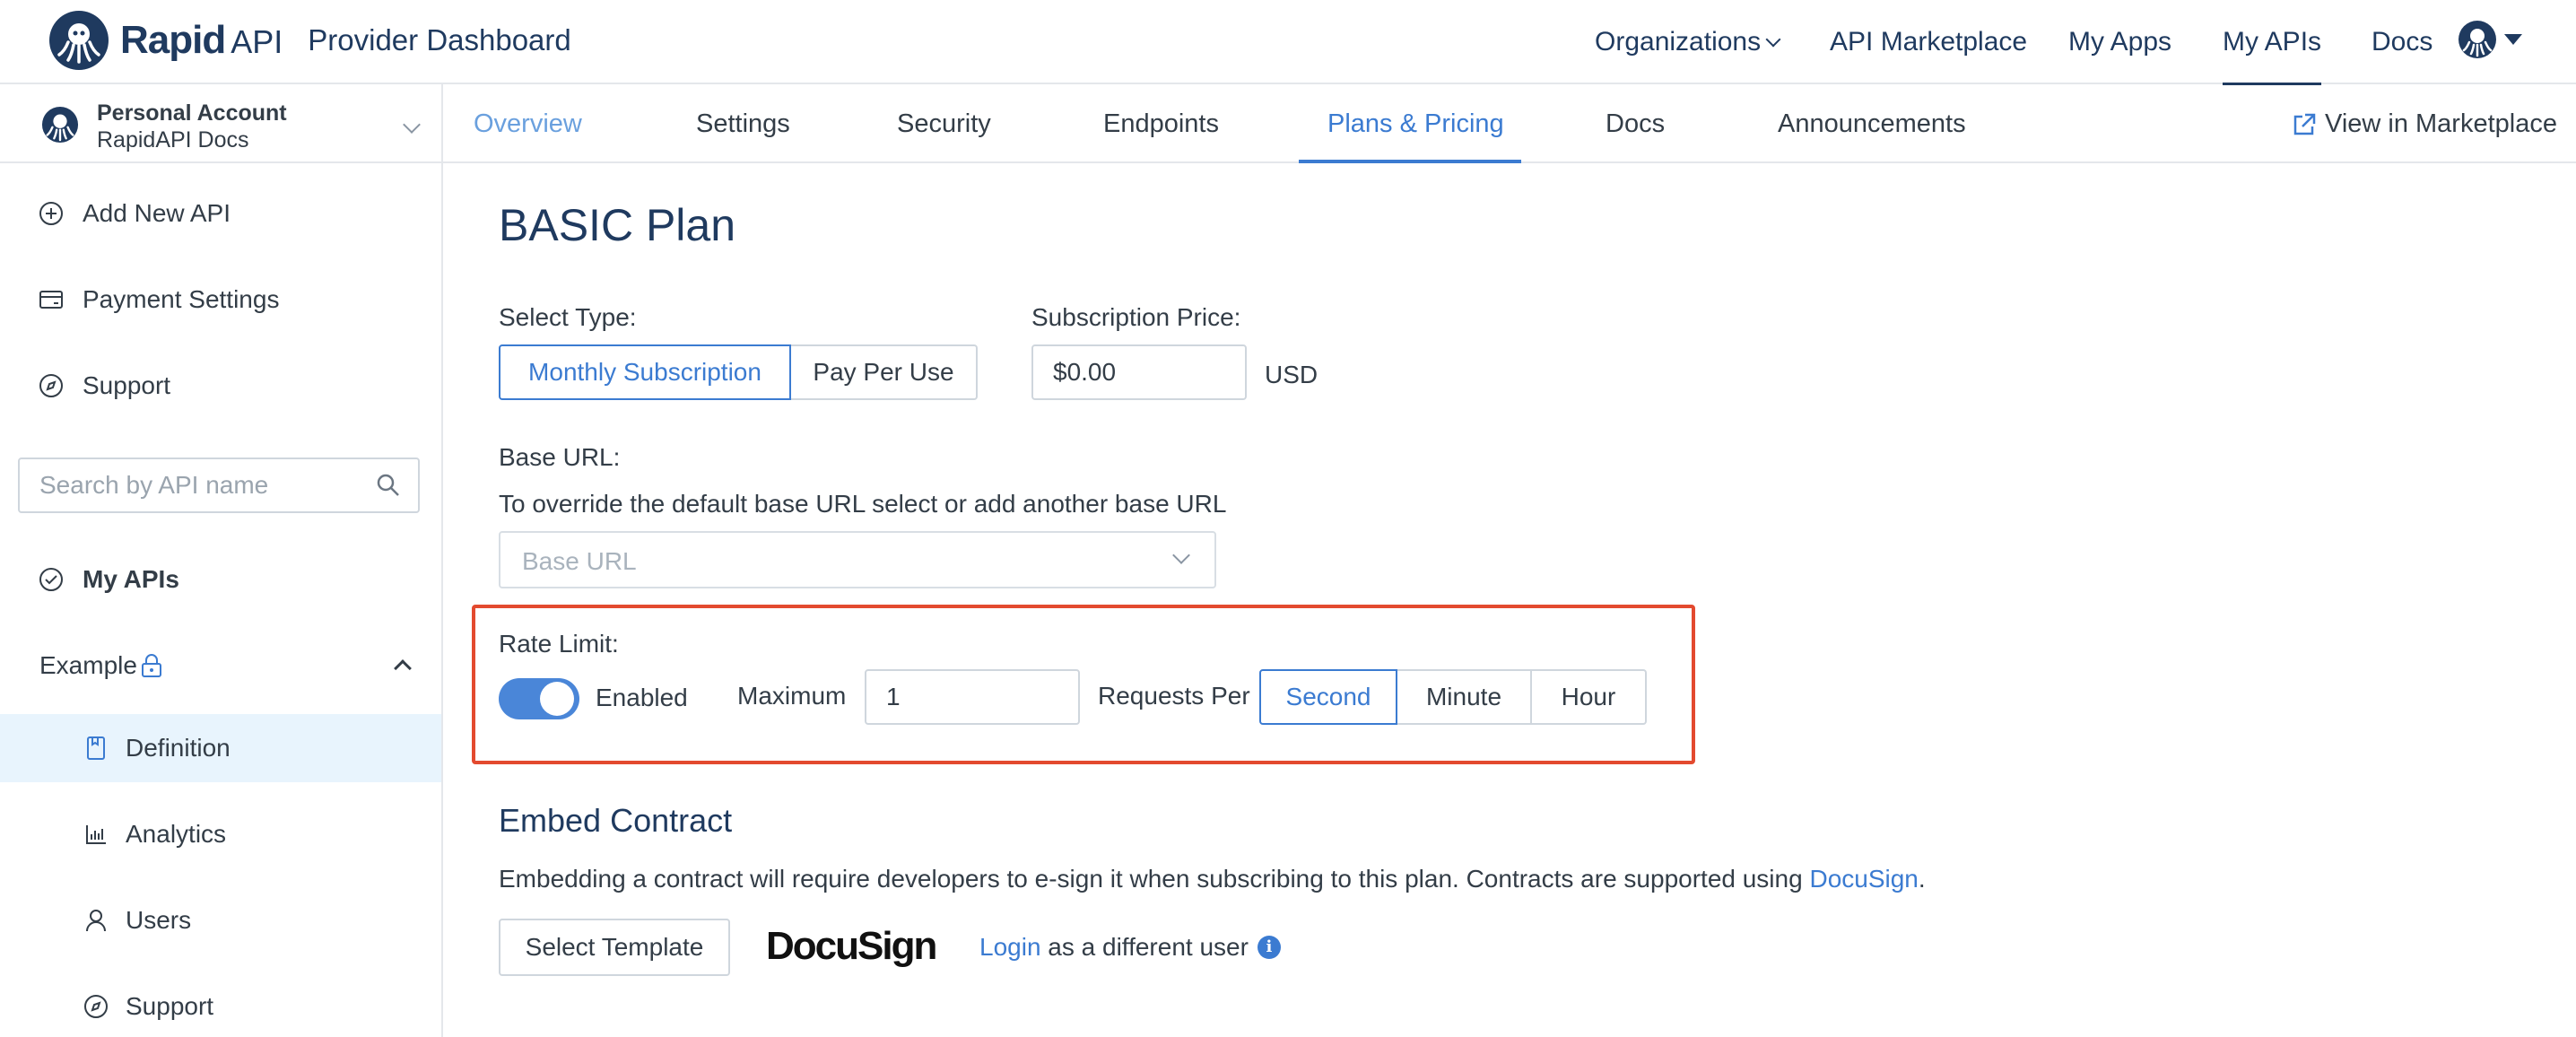 The height and width of the screenshot is (1037, 2576). Describe the element at coordinates (220, 386) in the screenshot. I see `sidebar-item-support: Support` at that location.